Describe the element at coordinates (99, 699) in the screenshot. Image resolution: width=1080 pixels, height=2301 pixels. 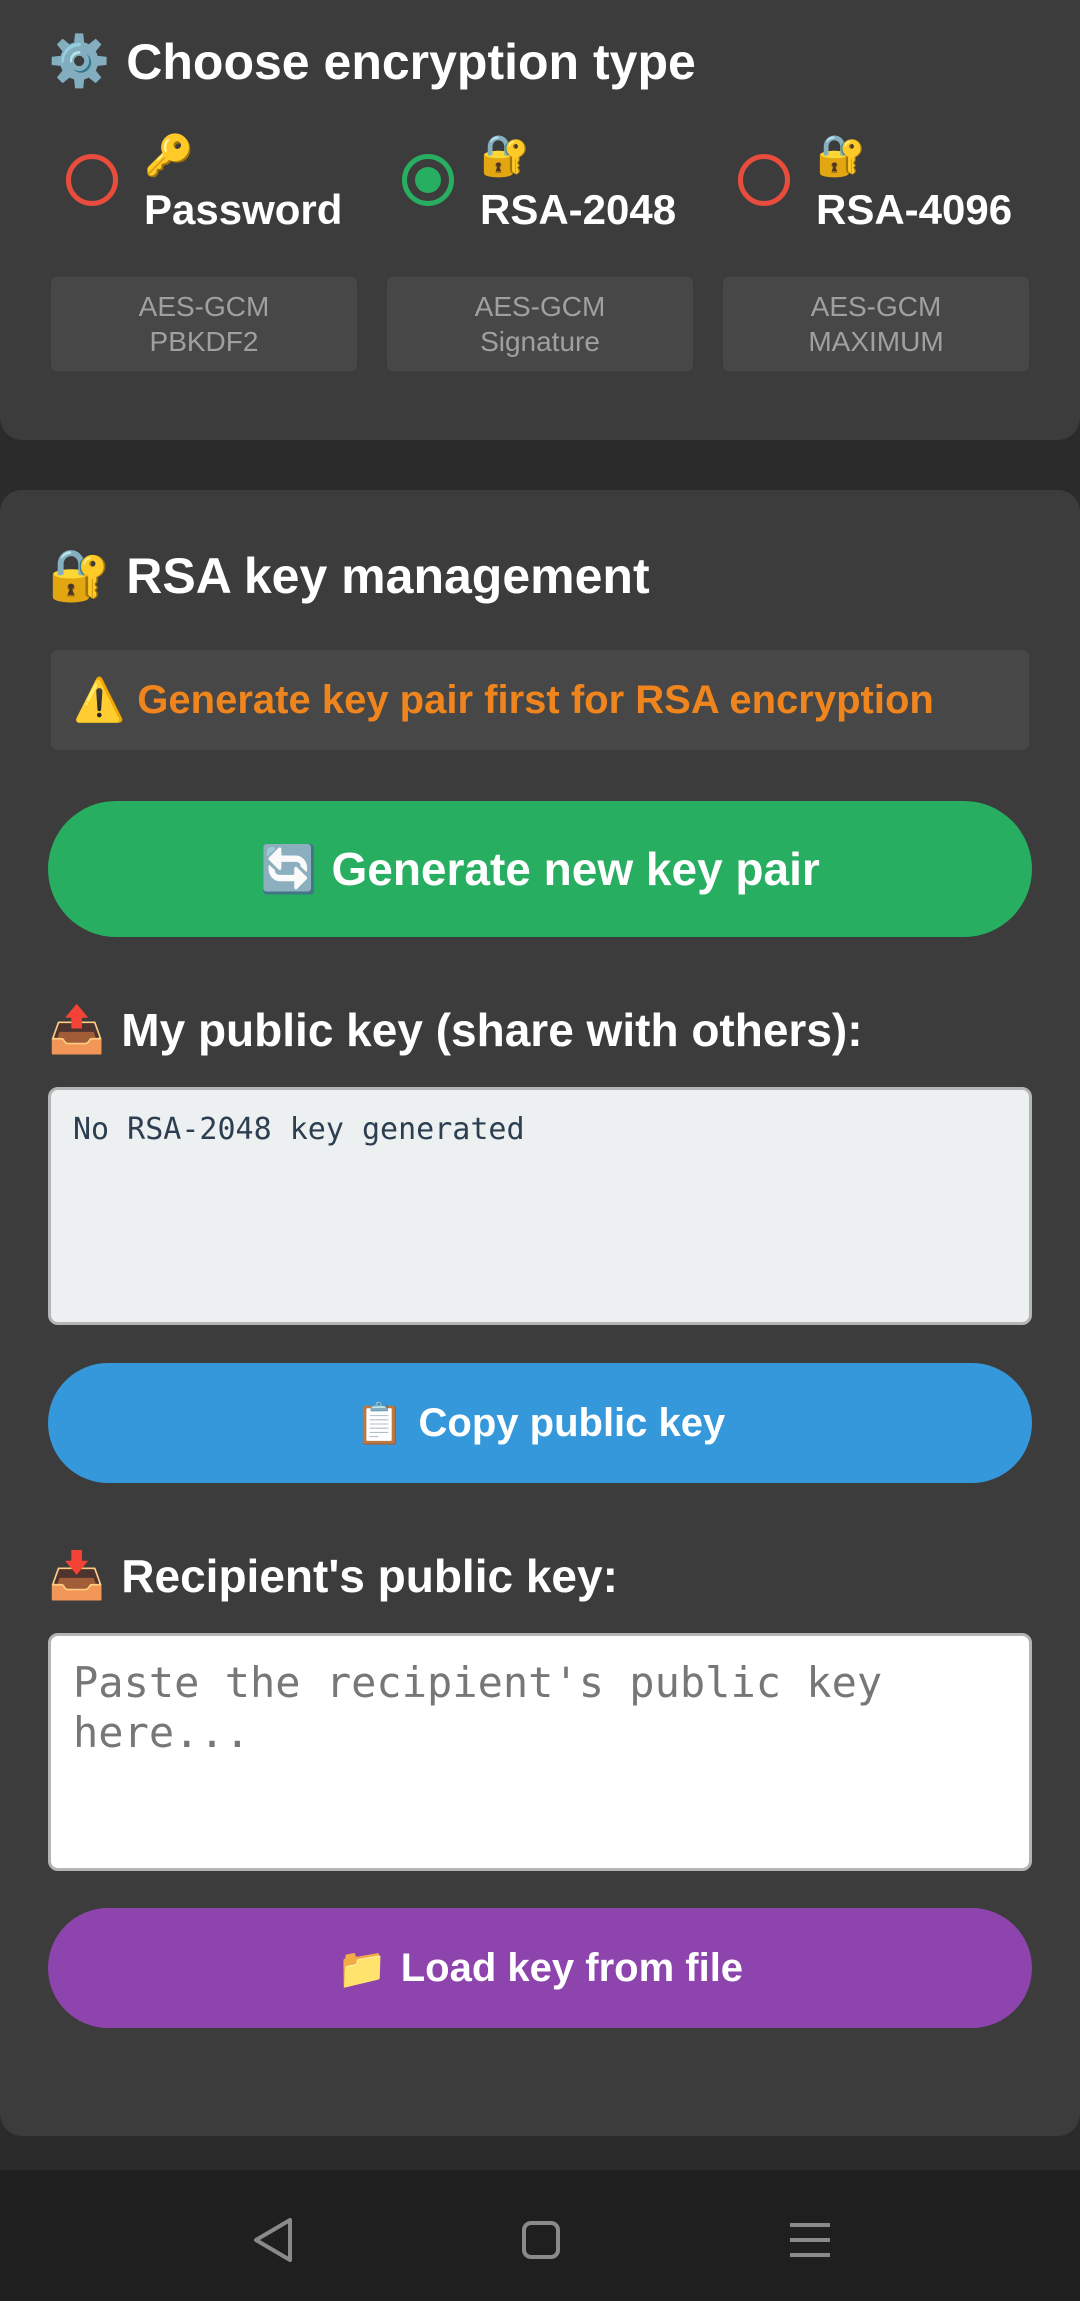
I see `warning-icon: ⚠️` at that location.